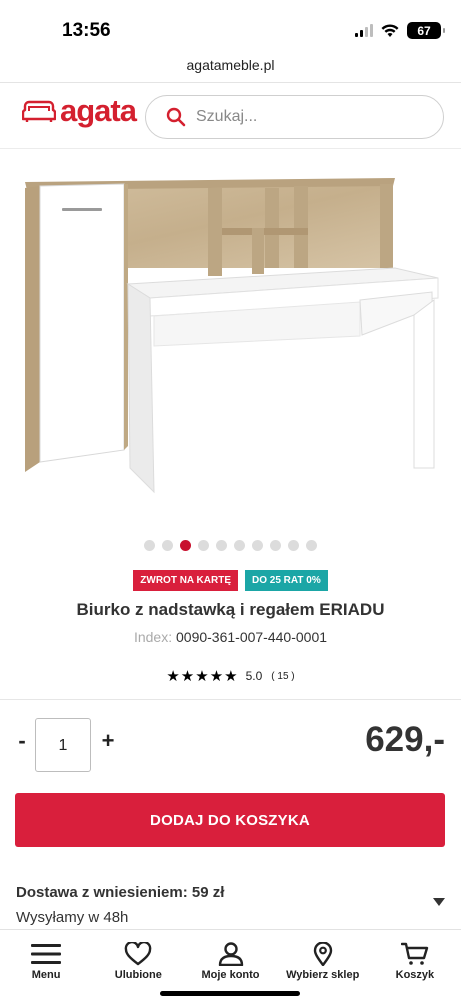  I want to click on status-bar: 13:56 67, so click(230, 26).